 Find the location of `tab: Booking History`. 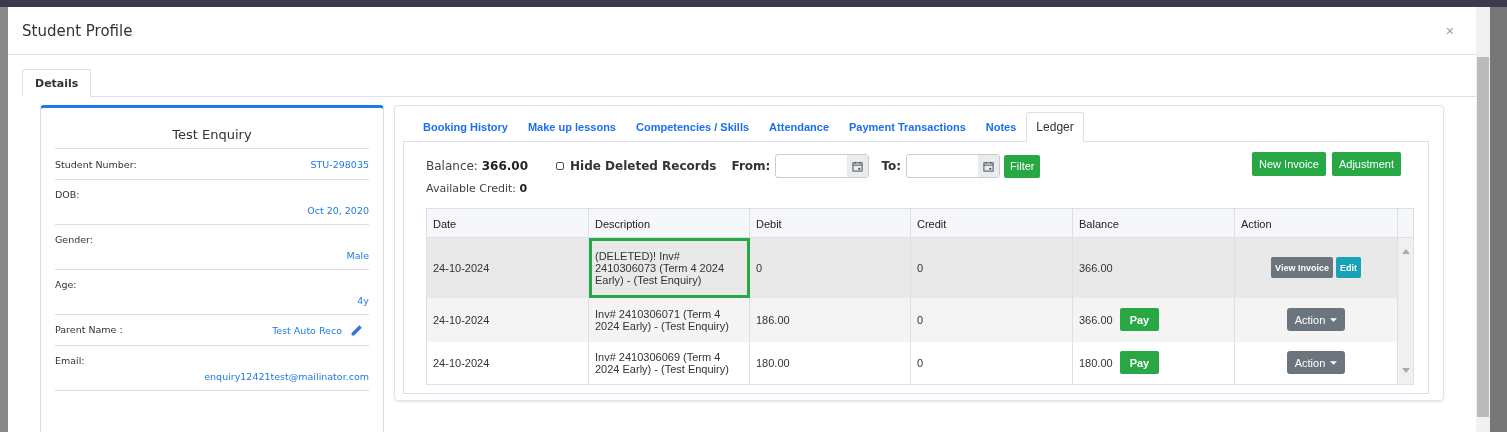

tab: Booking History is located at coordinates (465, 126).